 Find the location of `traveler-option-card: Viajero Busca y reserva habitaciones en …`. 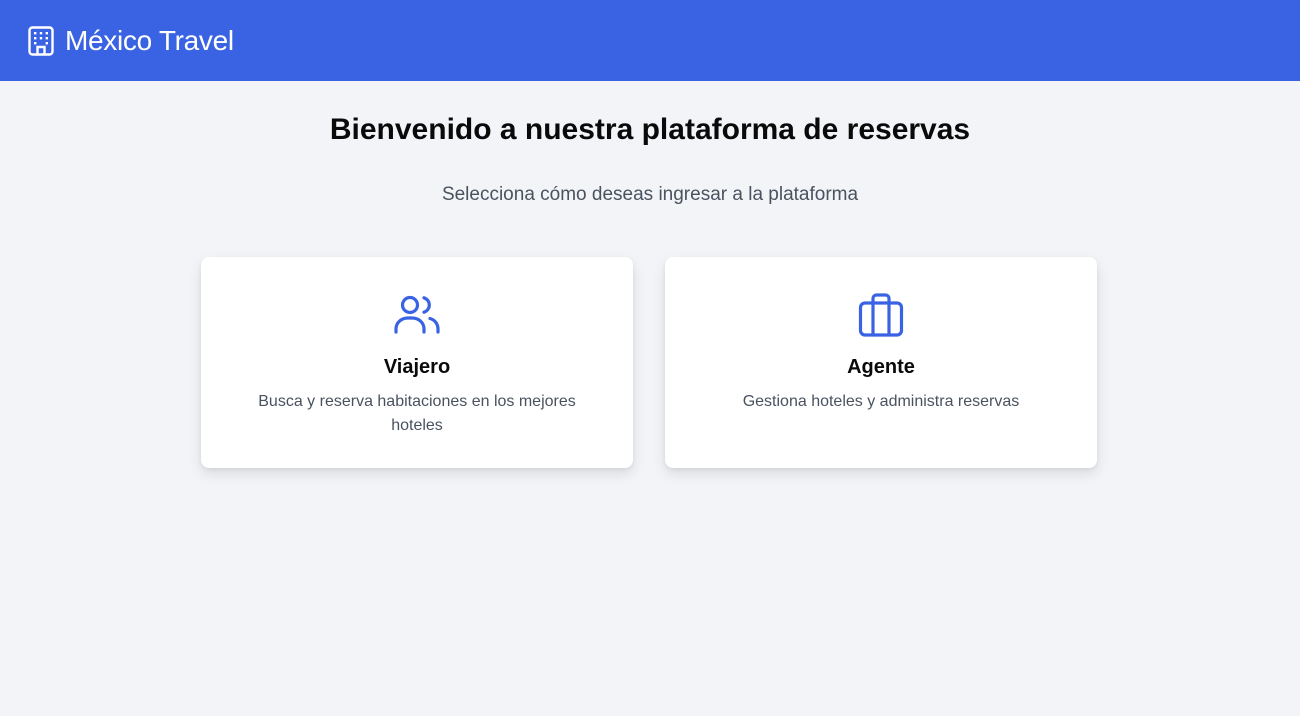

traveler-option-card: Viajero Busca y reserva habitaciones en … is located at coordinates (417, 362).